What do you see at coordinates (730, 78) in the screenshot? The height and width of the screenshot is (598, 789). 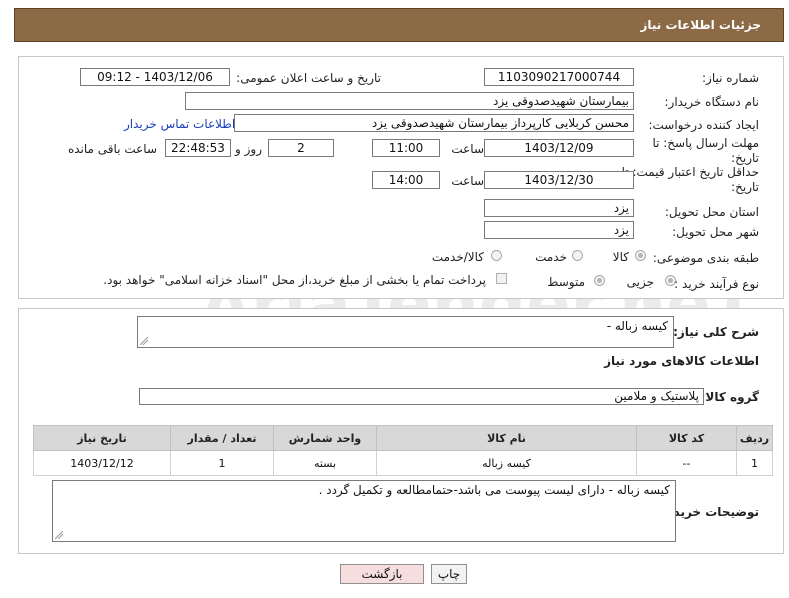 I see `need-number-label: شماره نیاز:` at bounding box center [730, 78].